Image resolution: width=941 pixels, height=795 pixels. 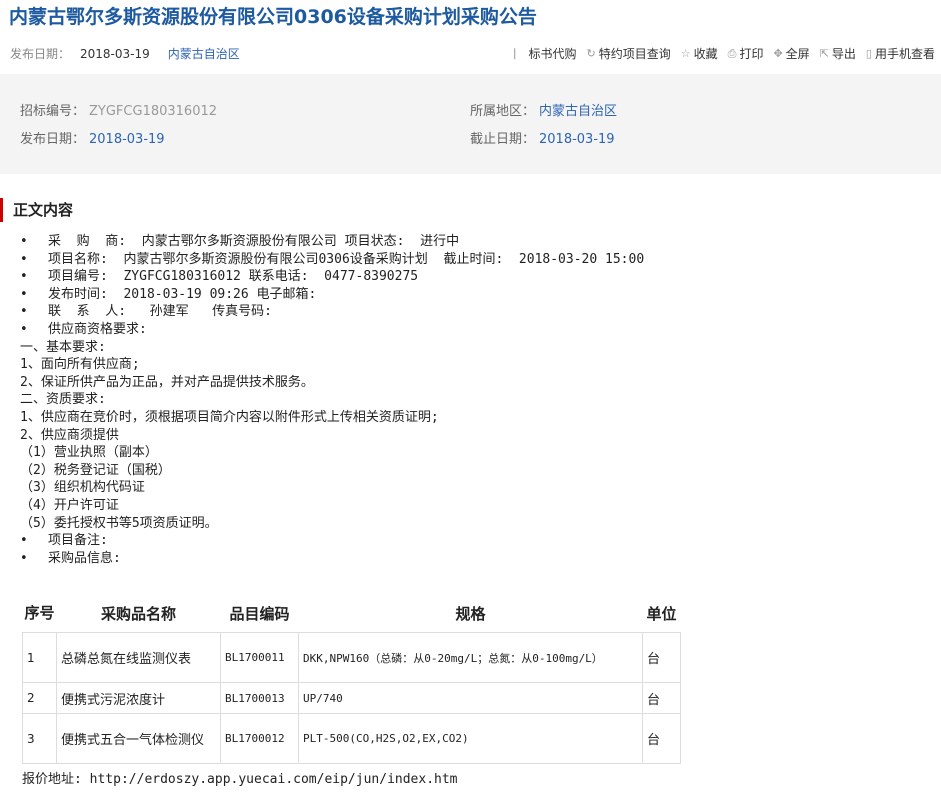 I want to click on tool-label: 全屏, so click(x=797, y=54).